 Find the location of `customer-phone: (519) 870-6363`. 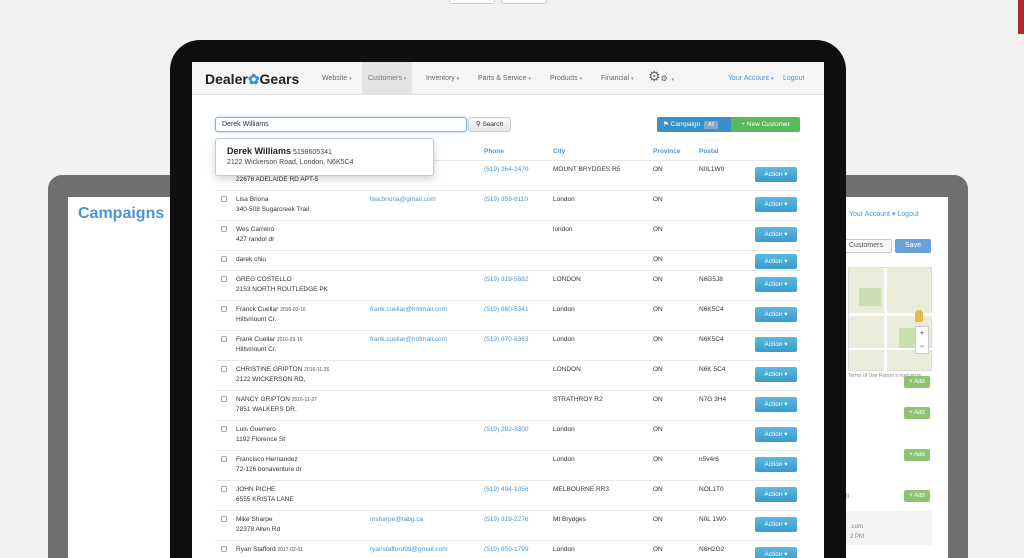

customer-phone: (519) 870-6363 is located at coordinates (506, 340).